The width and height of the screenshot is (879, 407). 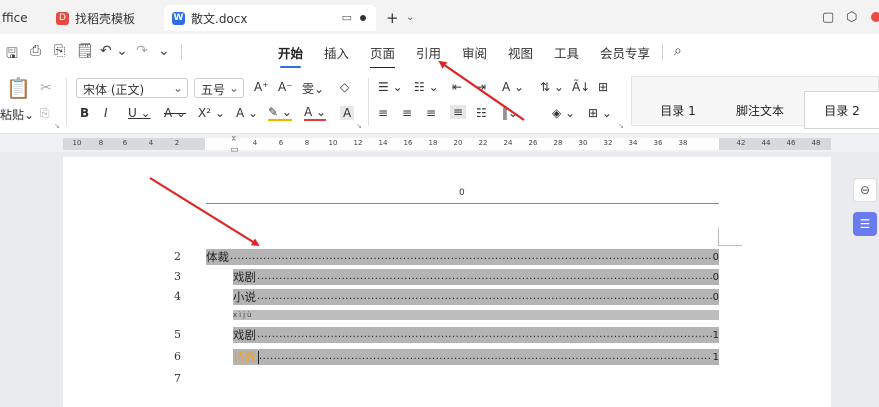 What do you see at coordinates (151, 143) in the screenshot?
I see `ruler-tick: 4` at bounding box center [151, 143].